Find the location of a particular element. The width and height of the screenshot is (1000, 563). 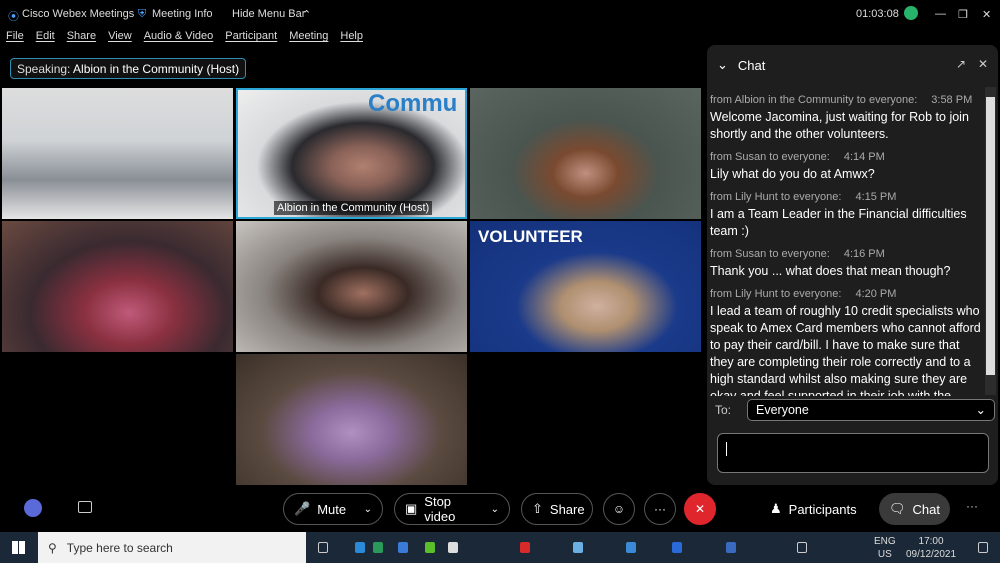

person-icon: ♟ is located at coordinates (776, 508).